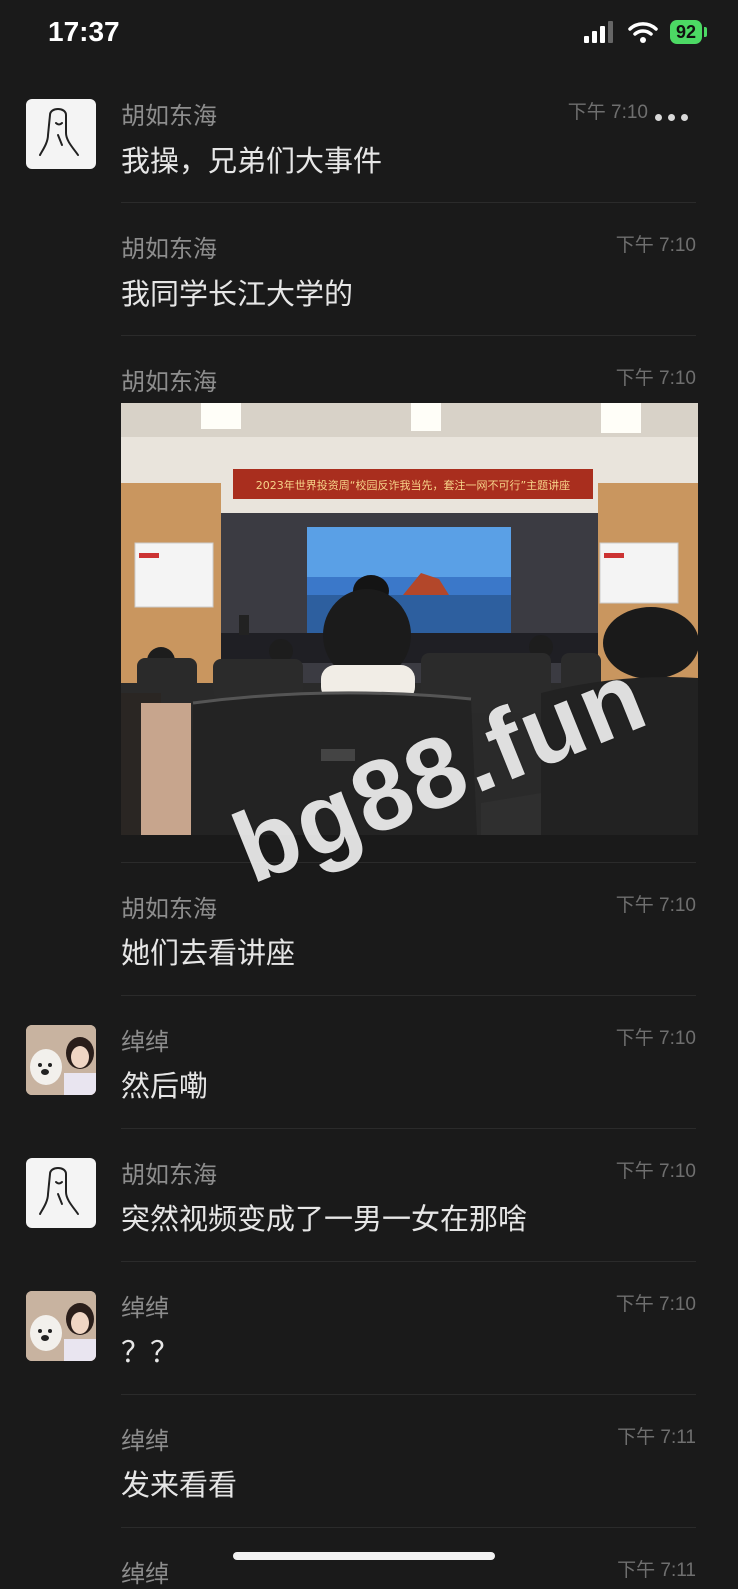 This screenshot has height=1589, width=738. I want to click on home-indicator, so click(364, 1556).